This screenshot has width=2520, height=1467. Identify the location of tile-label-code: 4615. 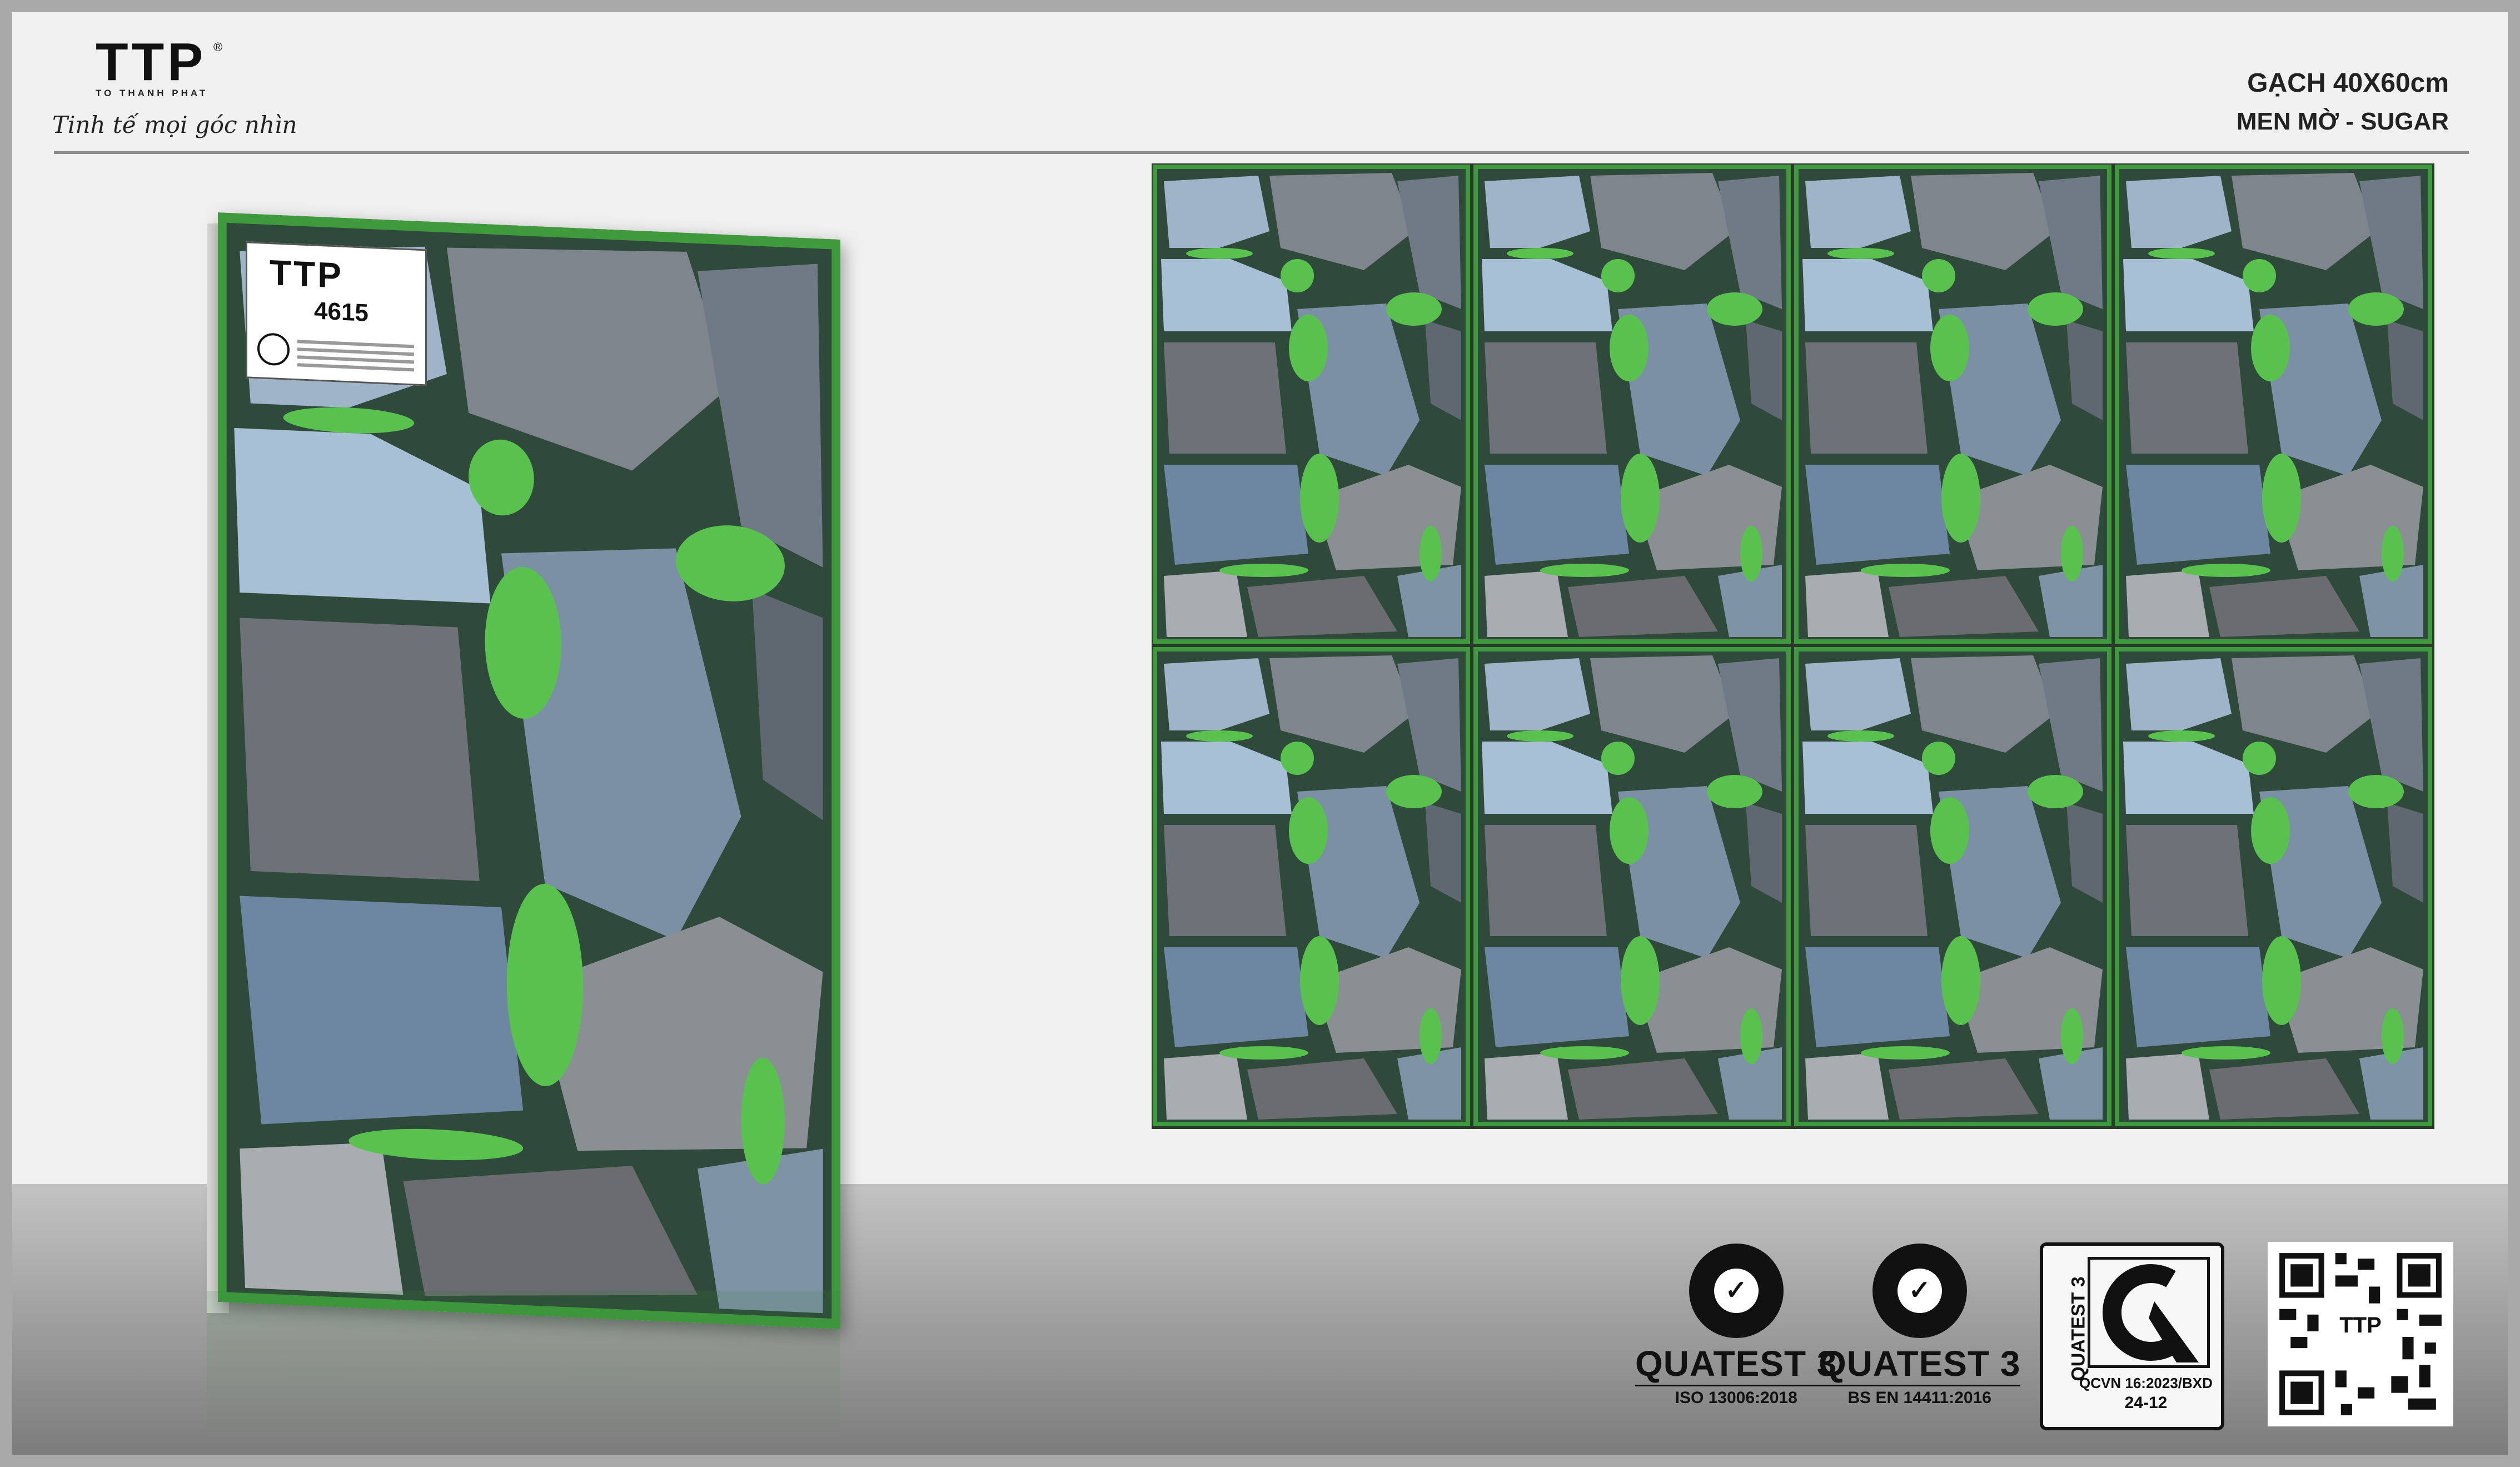
(341, 312).